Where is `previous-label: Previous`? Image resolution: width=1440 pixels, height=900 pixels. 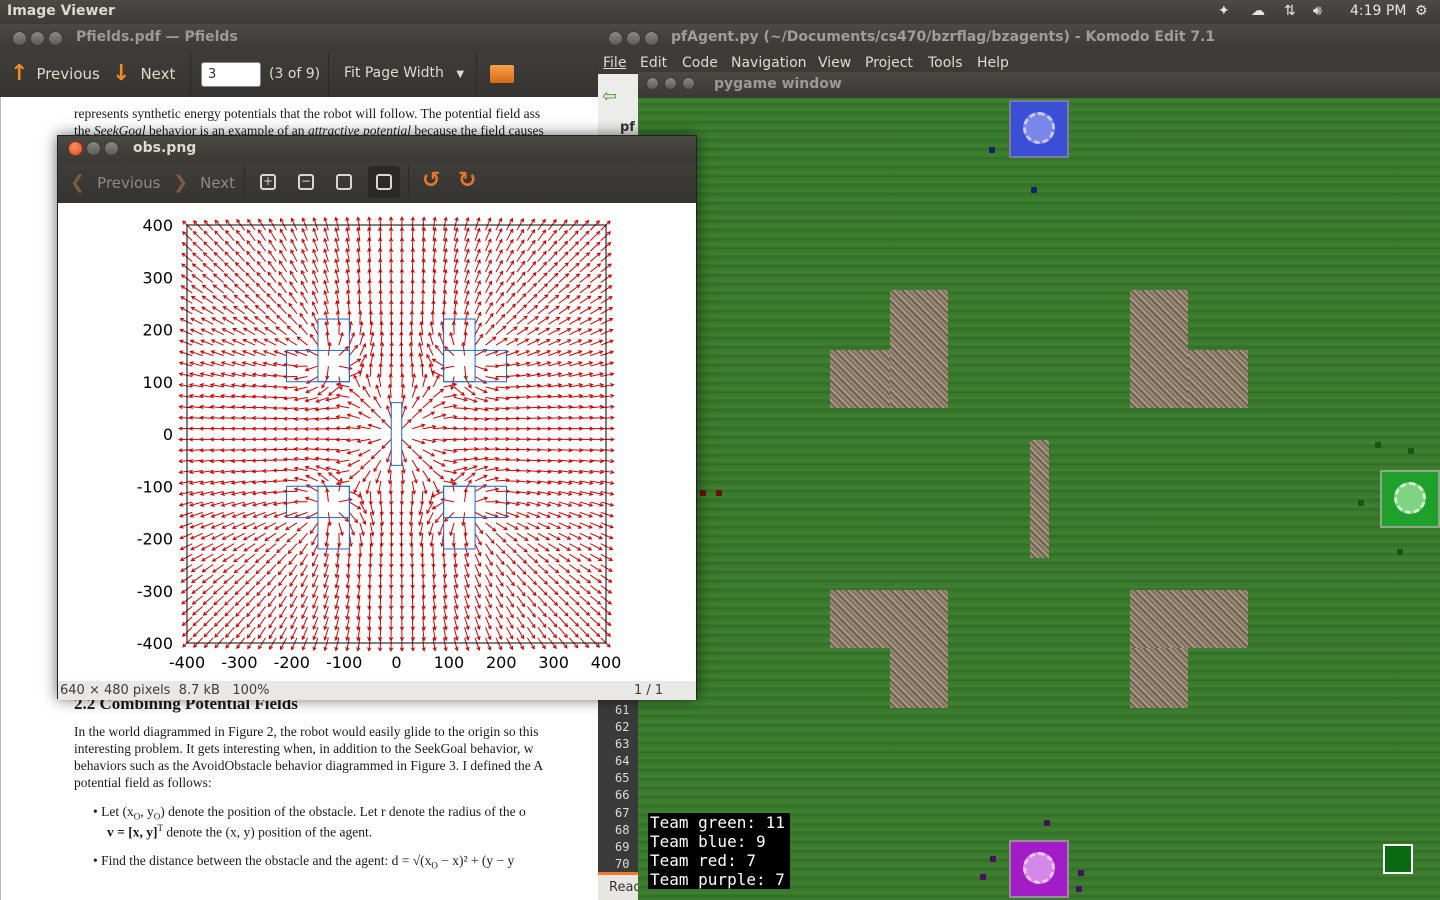
previous-label: Previous is located at coordinates (129, 182).